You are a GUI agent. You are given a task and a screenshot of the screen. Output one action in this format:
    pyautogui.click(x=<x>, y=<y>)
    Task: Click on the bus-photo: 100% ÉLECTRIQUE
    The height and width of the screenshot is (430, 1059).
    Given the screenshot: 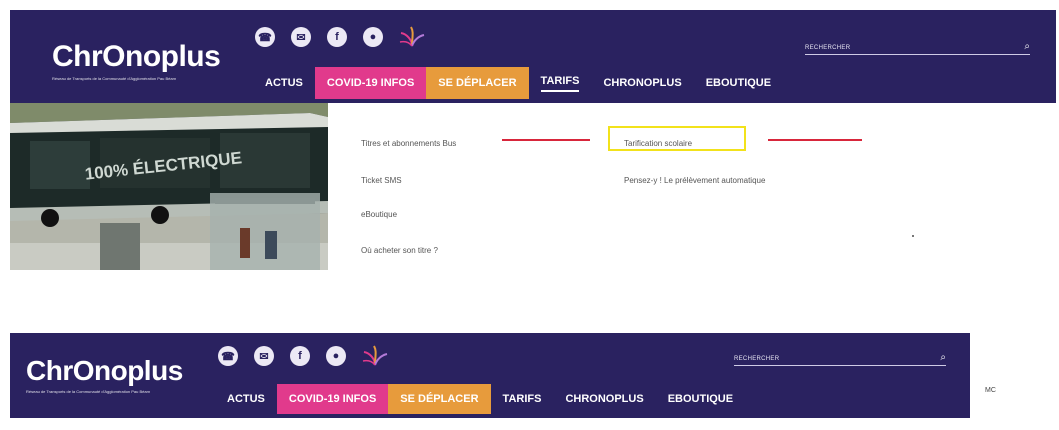 What is the action you would take?
    pyautogui.click(x=169, y=186)
    